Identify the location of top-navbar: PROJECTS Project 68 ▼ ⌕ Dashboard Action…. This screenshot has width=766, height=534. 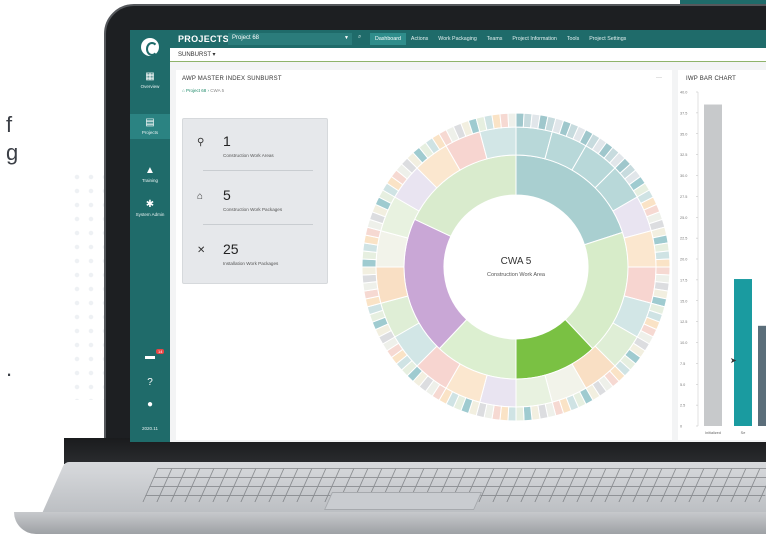
(468, 39).